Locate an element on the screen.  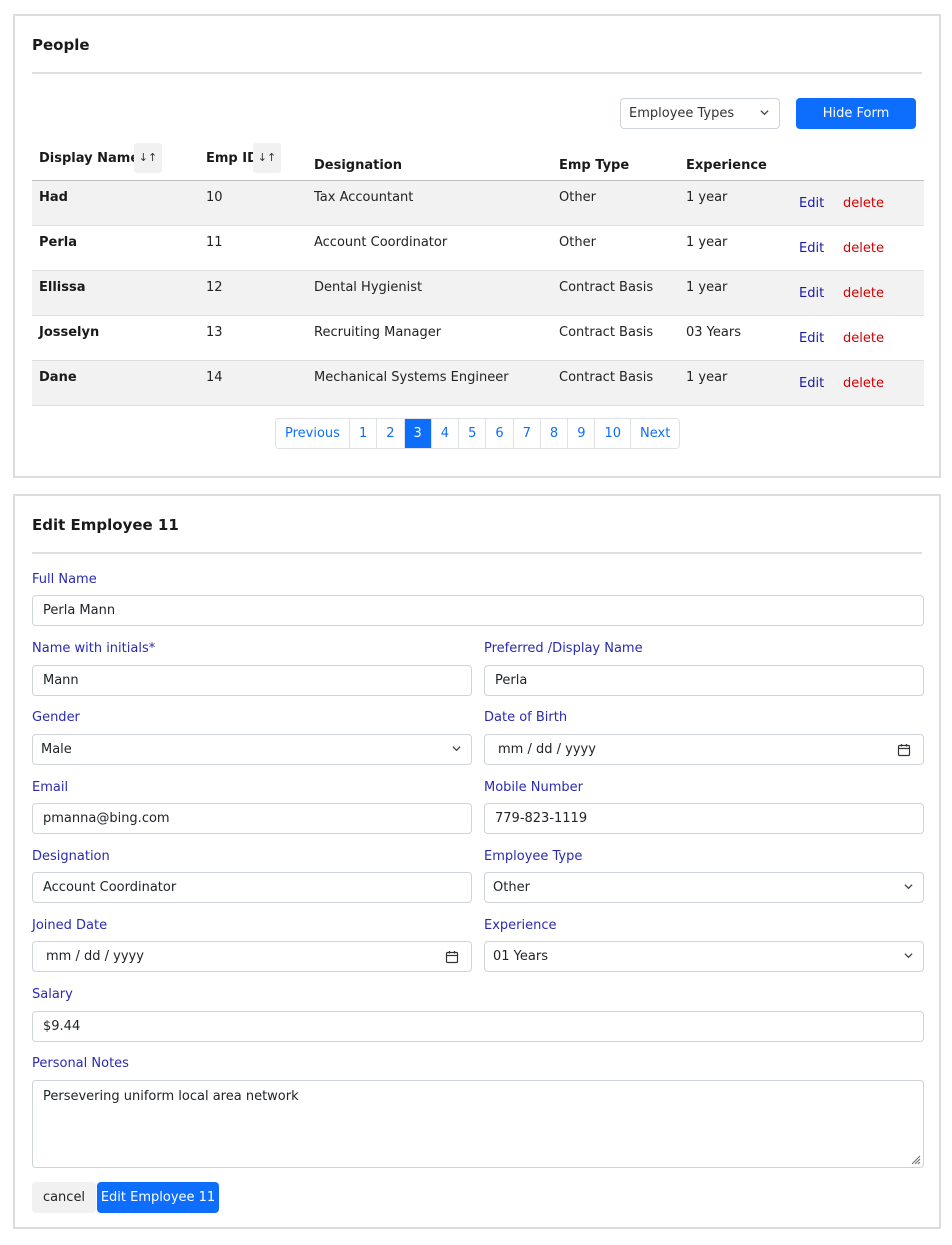
cell-name: Ellissa is located at coordinates (62, 287).